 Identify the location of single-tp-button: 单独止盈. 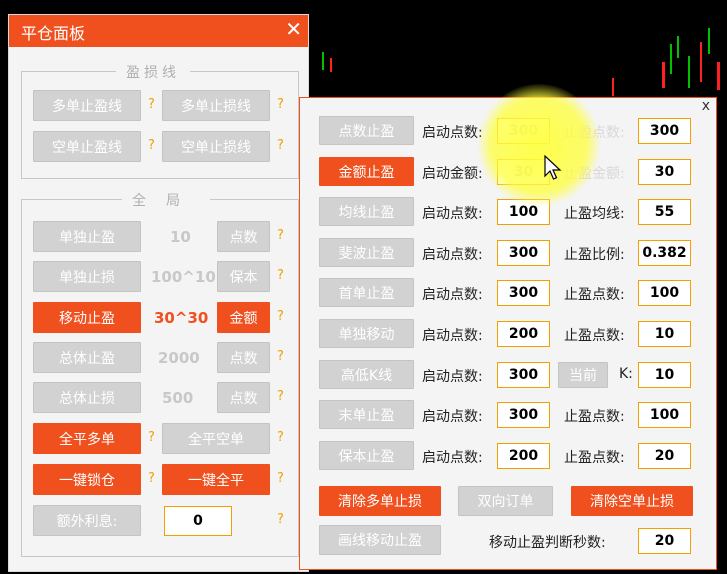
(87, 236).